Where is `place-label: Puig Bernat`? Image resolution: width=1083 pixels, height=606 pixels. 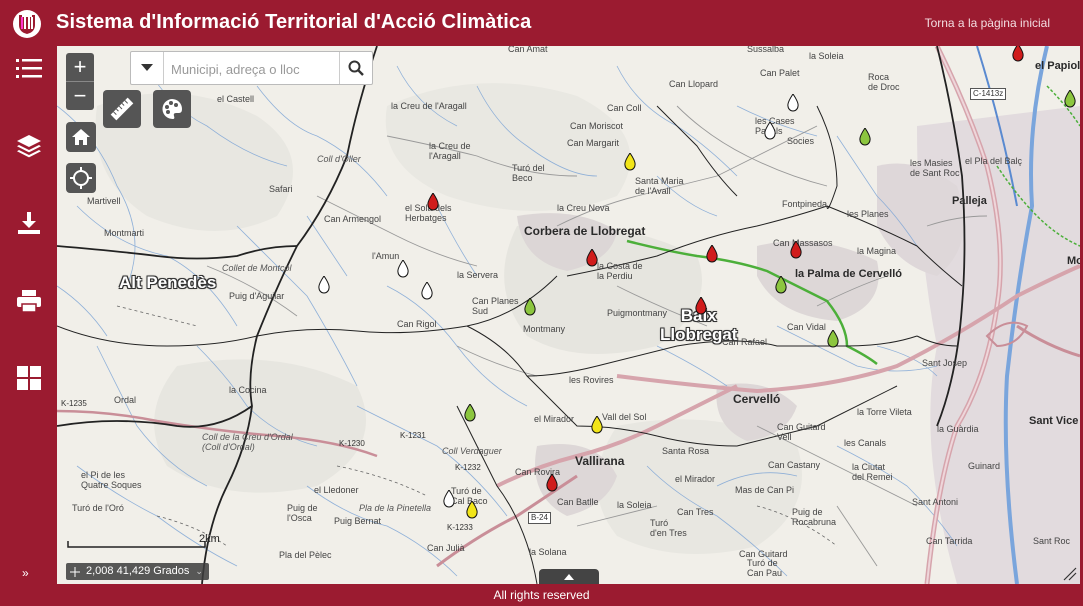 place-label: Puig Bernat is located at coordinates (358, 521).